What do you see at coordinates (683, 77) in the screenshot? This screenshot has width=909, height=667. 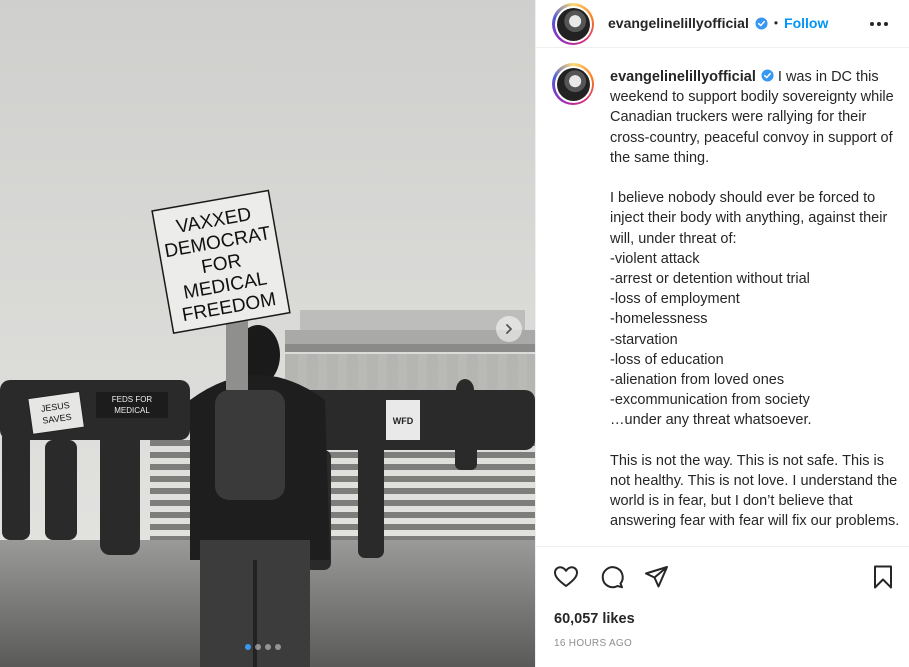 I see `caption-username: evangelinelillyofficial` at bounding box center [683, 77].